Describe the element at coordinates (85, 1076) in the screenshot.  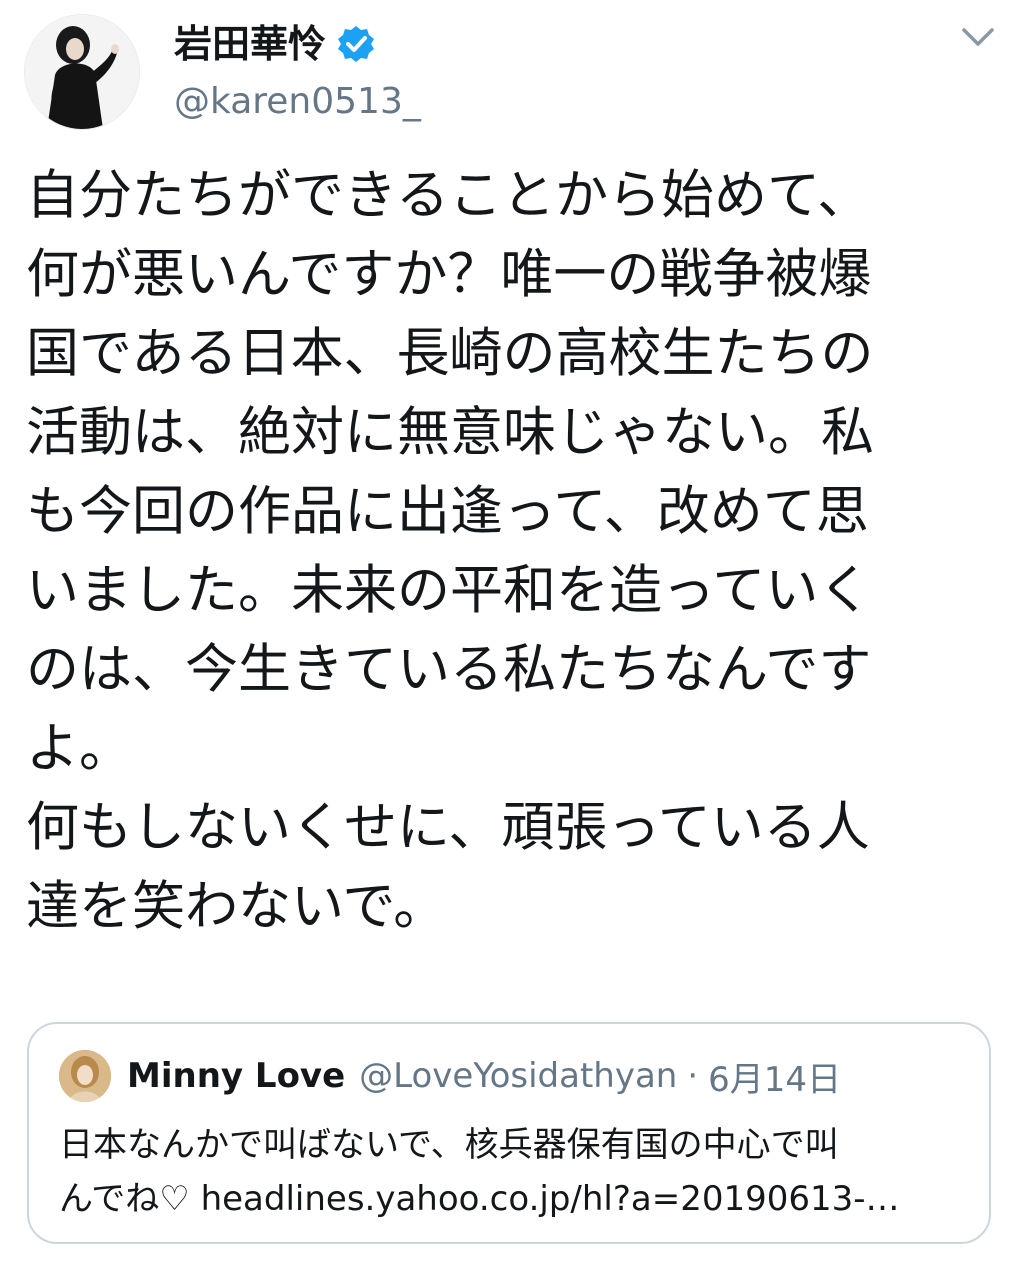
I see `quoted-author-avatar` at that location.